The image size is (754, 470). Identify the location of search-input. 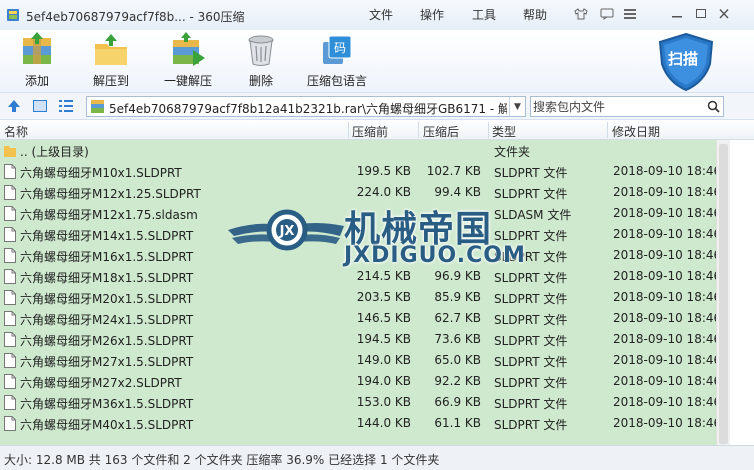
(617, 106).